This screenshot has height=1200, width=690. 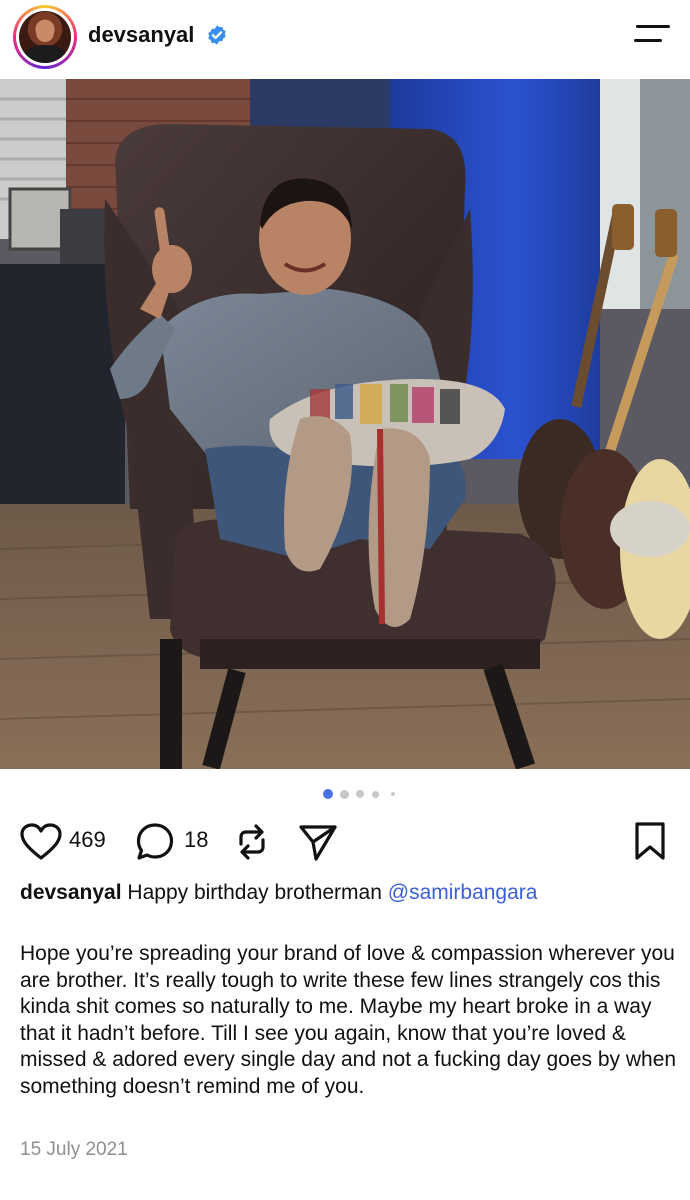 What do you see at coordinates (196, 839) in the screenshot?
I see `comment-count: 18` at bounding box center [196, 839].